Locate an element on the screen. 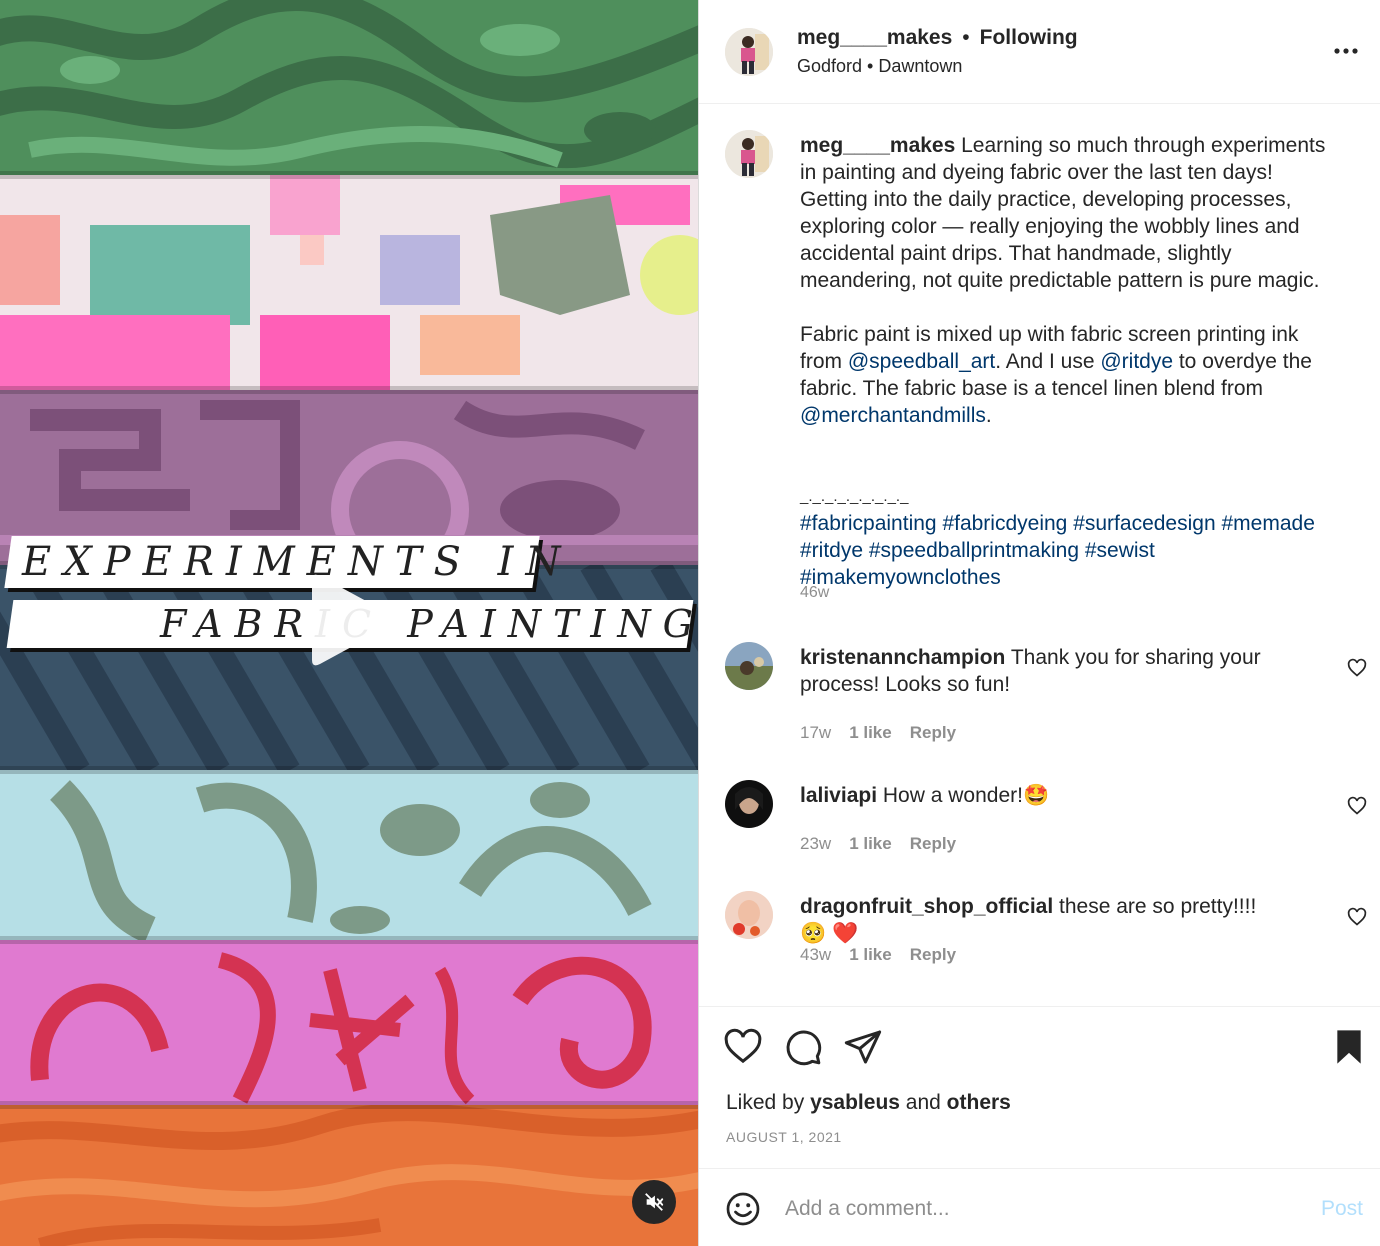 The image size is (1380, 1246). more-icon is located at coordinates (1346, 51).